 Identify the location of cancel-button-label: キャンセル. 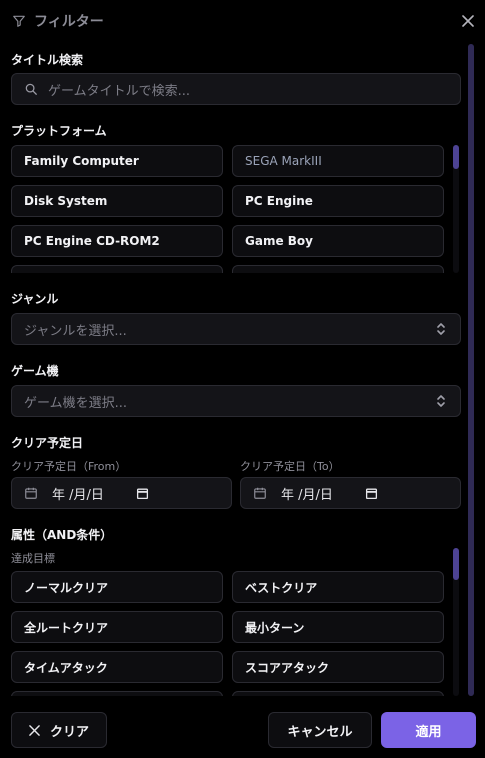
(320, 732).